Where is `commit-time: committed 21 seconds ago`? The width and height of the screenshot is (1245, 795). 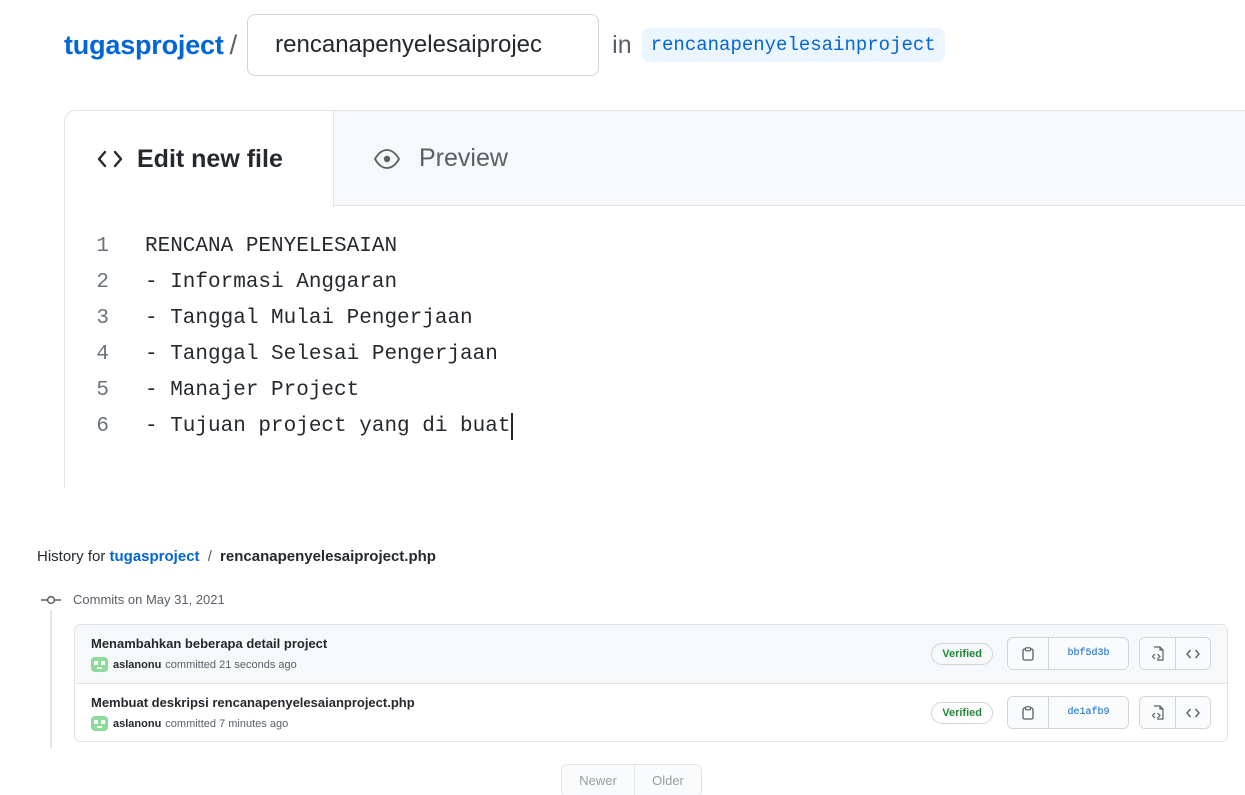
commit-time: committed 21 seconds ago is located at coordinates (231, 664).